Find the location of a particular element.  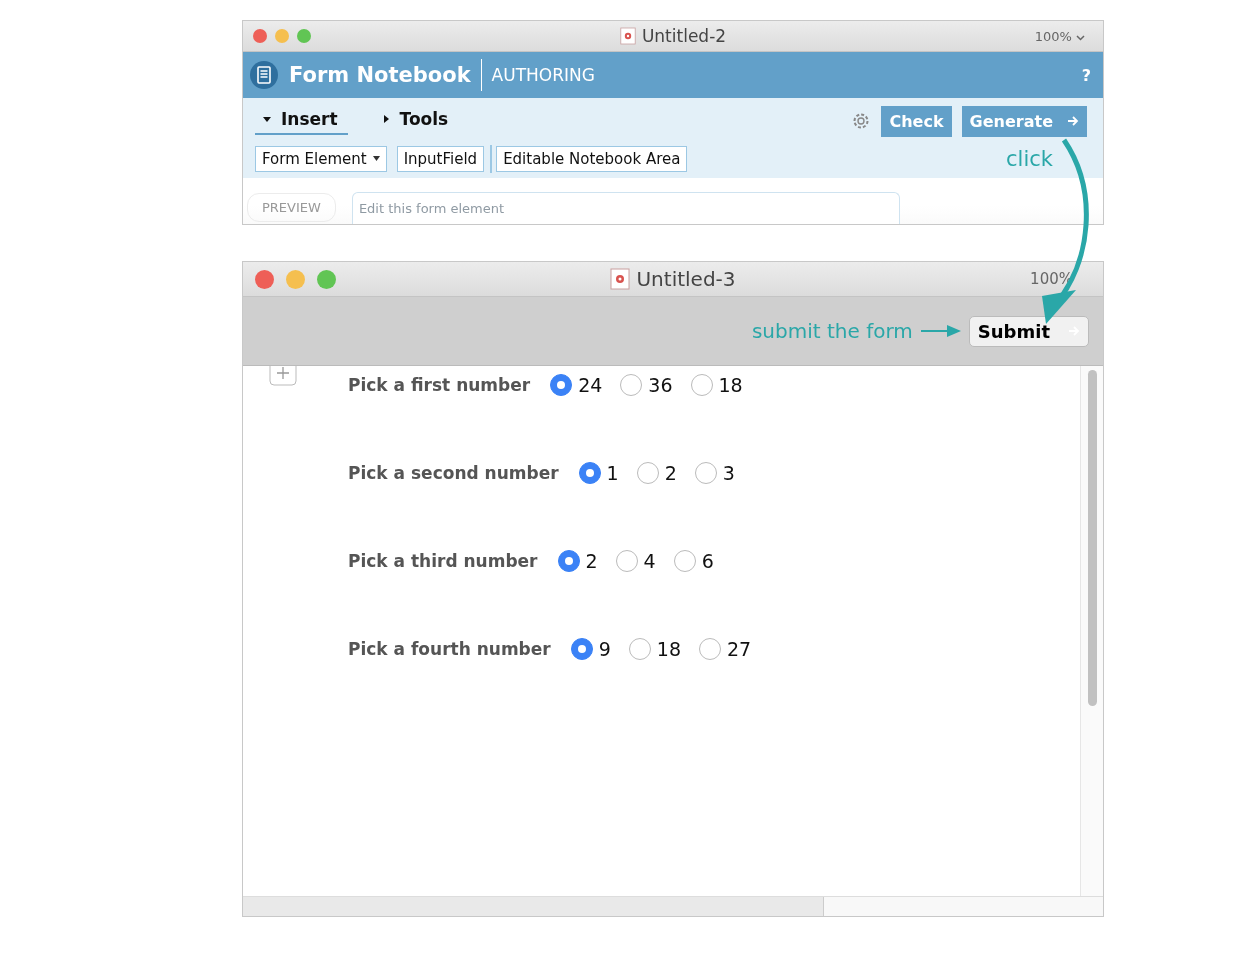

radio-option: 6 is located at coordinates (693, 561).